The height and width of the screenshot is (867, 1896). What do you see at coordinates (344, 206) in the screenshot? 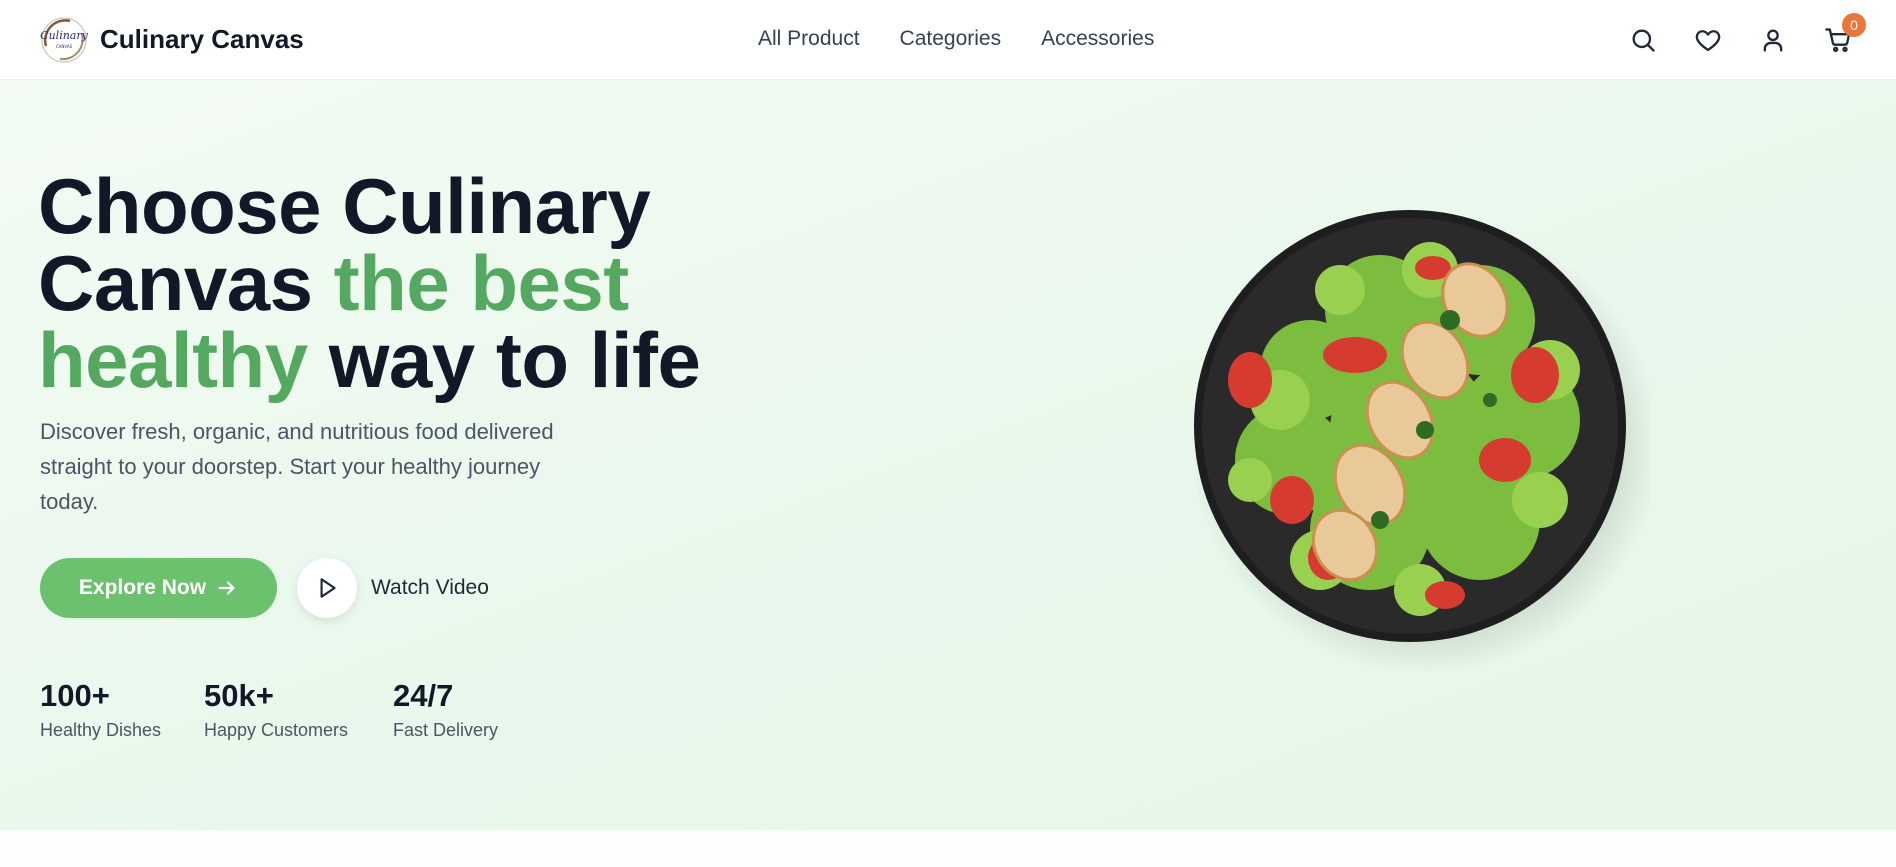
I see `hero-title-line1: Choose Culinary` at bounding box center [344, 206].